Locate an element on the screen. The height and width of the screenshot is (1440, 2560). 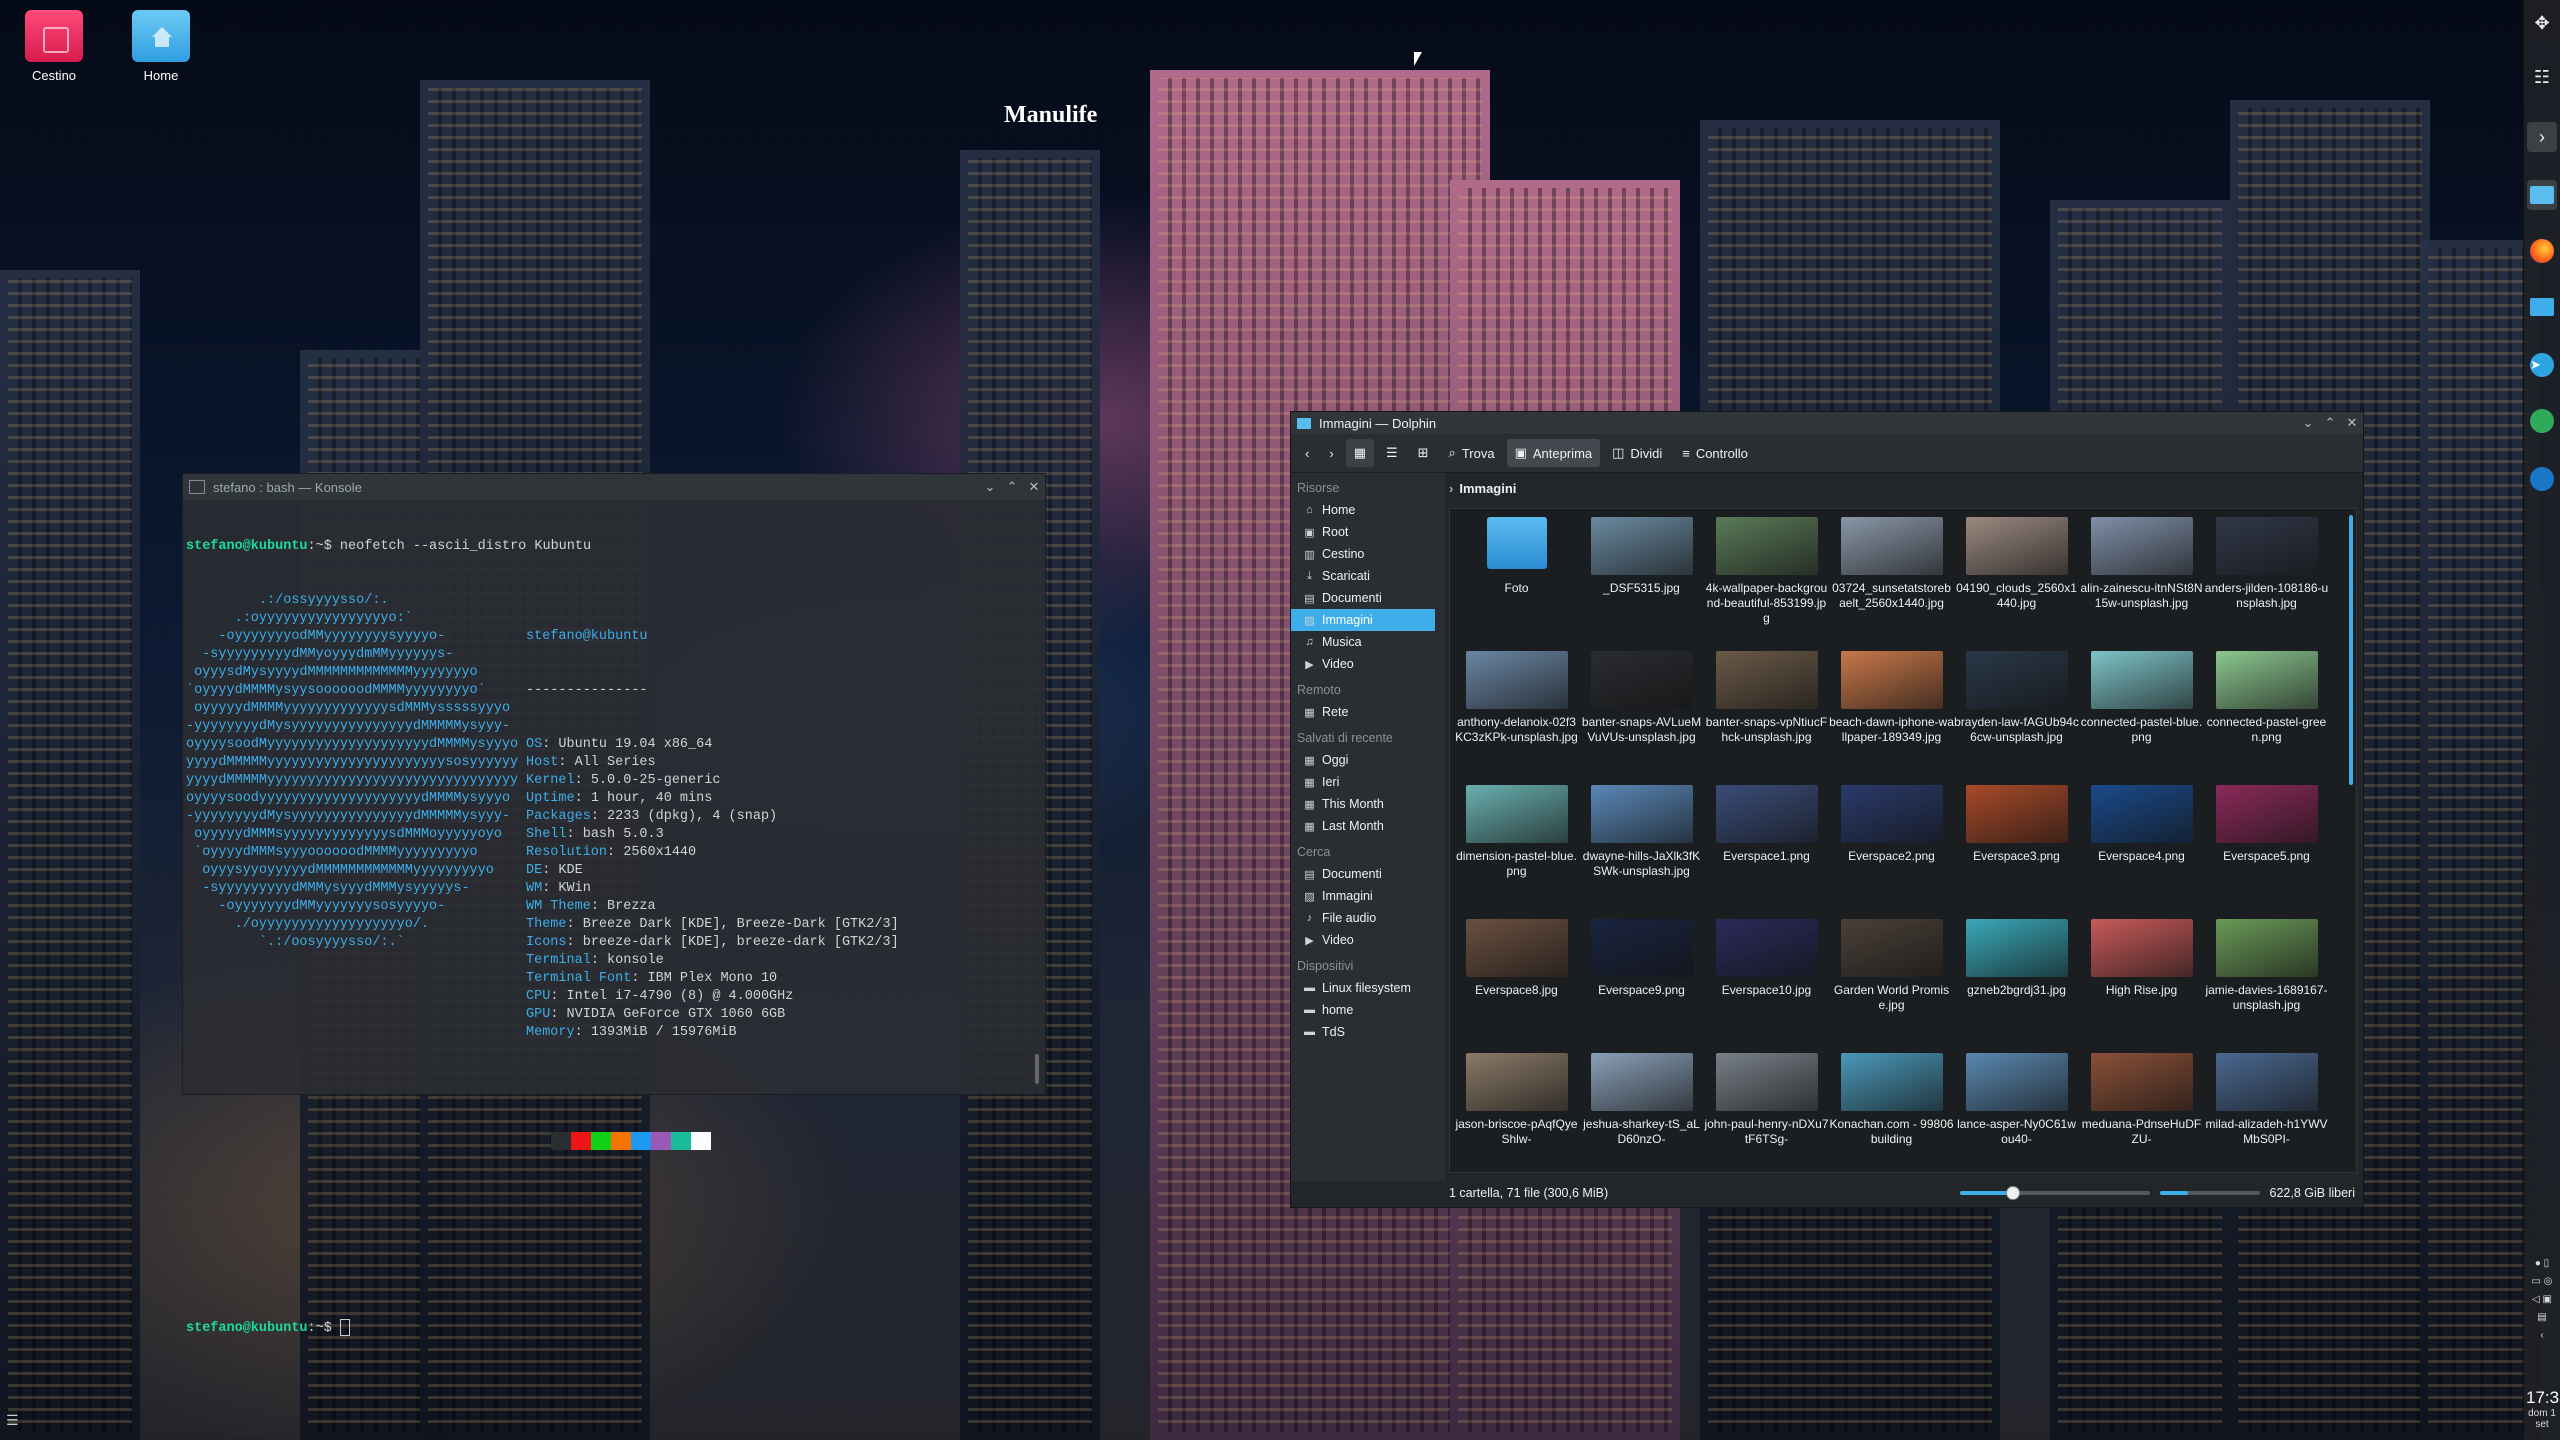
file-item: dimension-pastel-blue.png is located at coordinates (1516, 849).